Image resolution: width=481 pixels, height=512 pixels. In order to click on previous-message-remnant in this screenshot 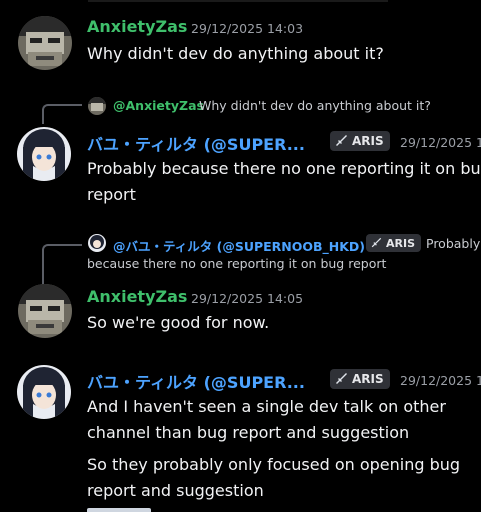, I will do `click(238, 1)`.